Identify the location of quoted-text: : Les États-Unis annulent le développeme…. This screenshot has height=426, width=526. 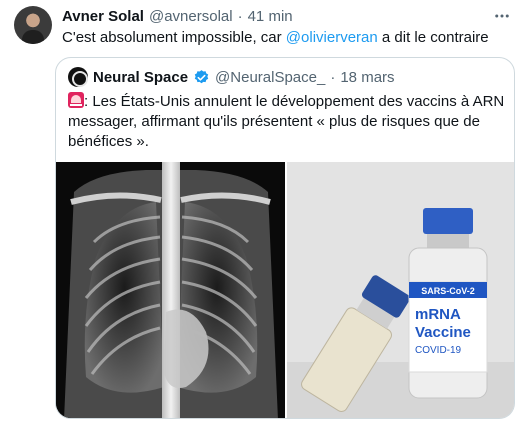
(288, 122).